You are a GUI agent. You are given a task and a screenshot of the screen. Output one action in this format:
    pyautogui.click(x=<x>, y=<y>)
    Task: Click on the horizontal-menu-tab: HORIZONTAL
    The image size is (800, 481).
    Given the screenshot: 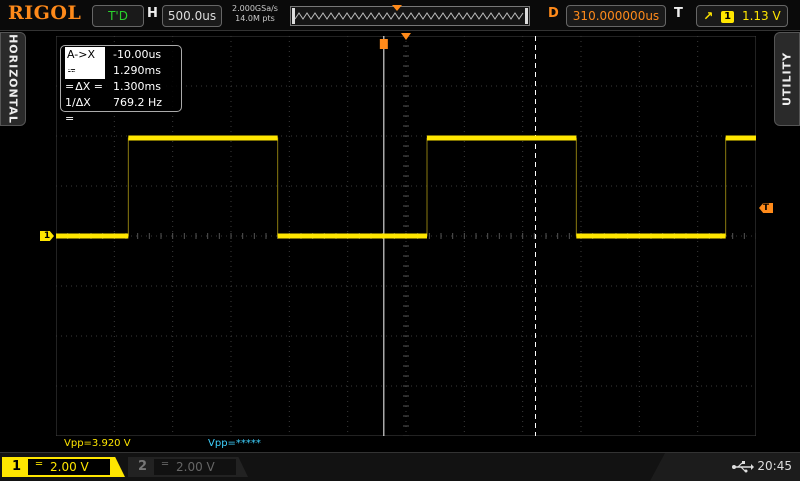 What is the action you would take?
    pyautogui.click(x=13, y=79)
    